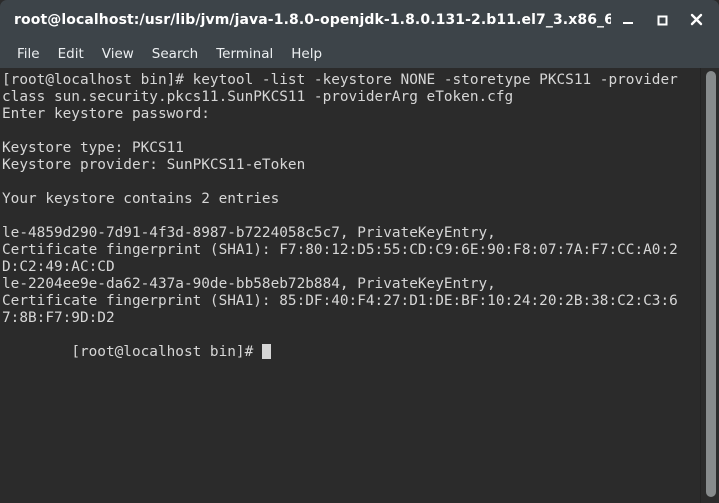 The width and height of the screenshot is (719, 503). I want to click on maximize-button, so click(662, 20).